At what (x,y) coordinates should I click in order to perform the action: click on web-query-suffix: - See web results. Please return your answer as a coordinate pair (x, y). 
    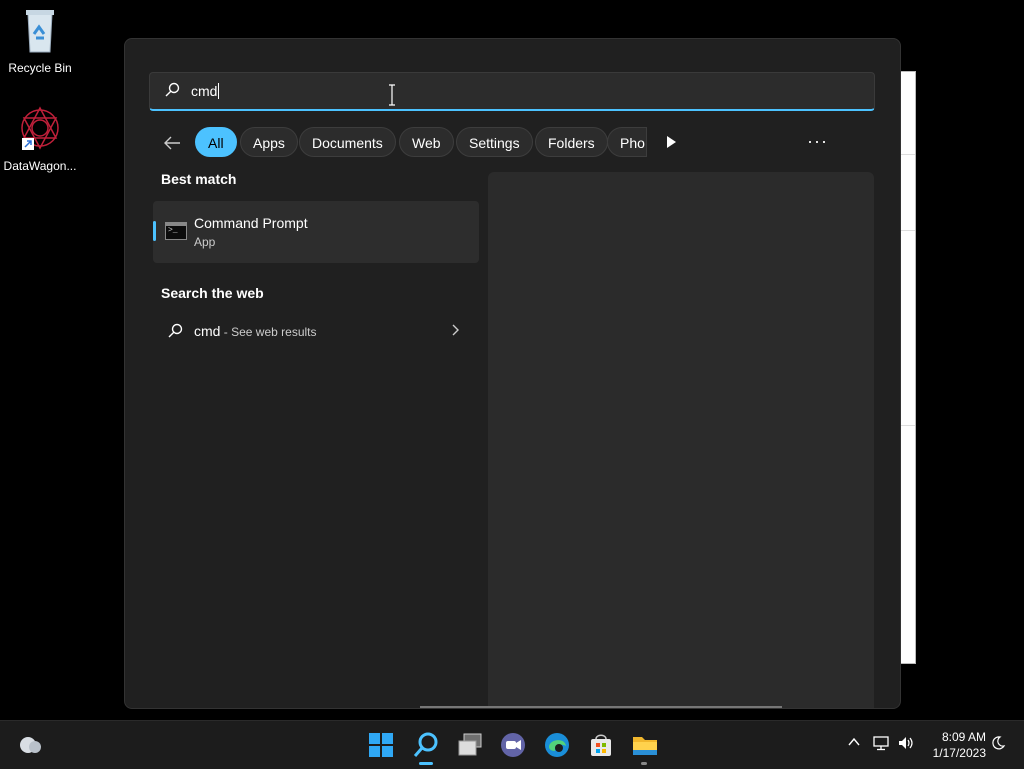
    Looking at the image, I should click on (268, 332).